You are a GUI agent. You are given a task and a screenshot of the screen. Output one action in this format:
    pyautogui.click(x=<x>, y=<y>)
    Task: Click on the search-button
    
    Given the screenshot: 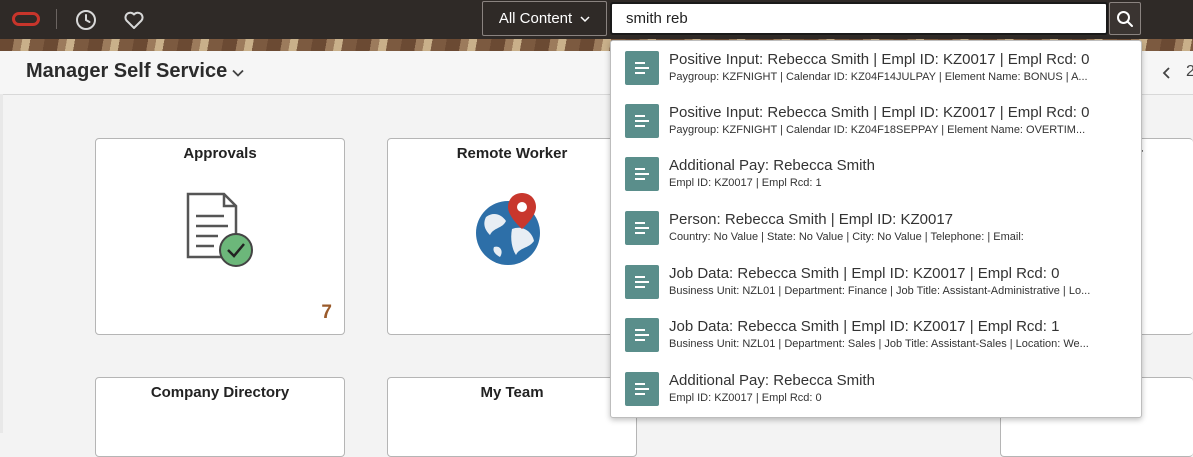 What is the action you would take?
    pyautogui.click(x=1125, y=18)
    